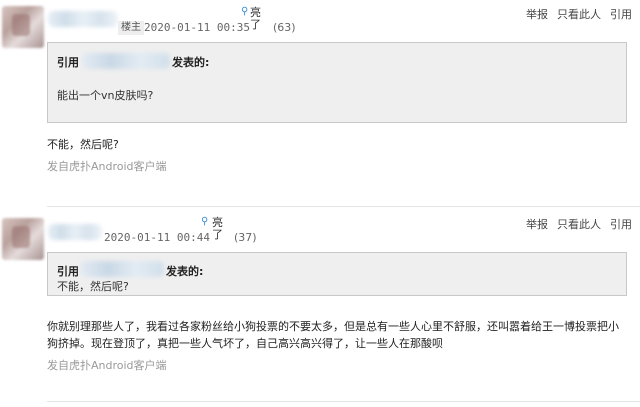 The height and width of the screenshot is (407, 640). I want to click on post-divider, so click(343, 401).